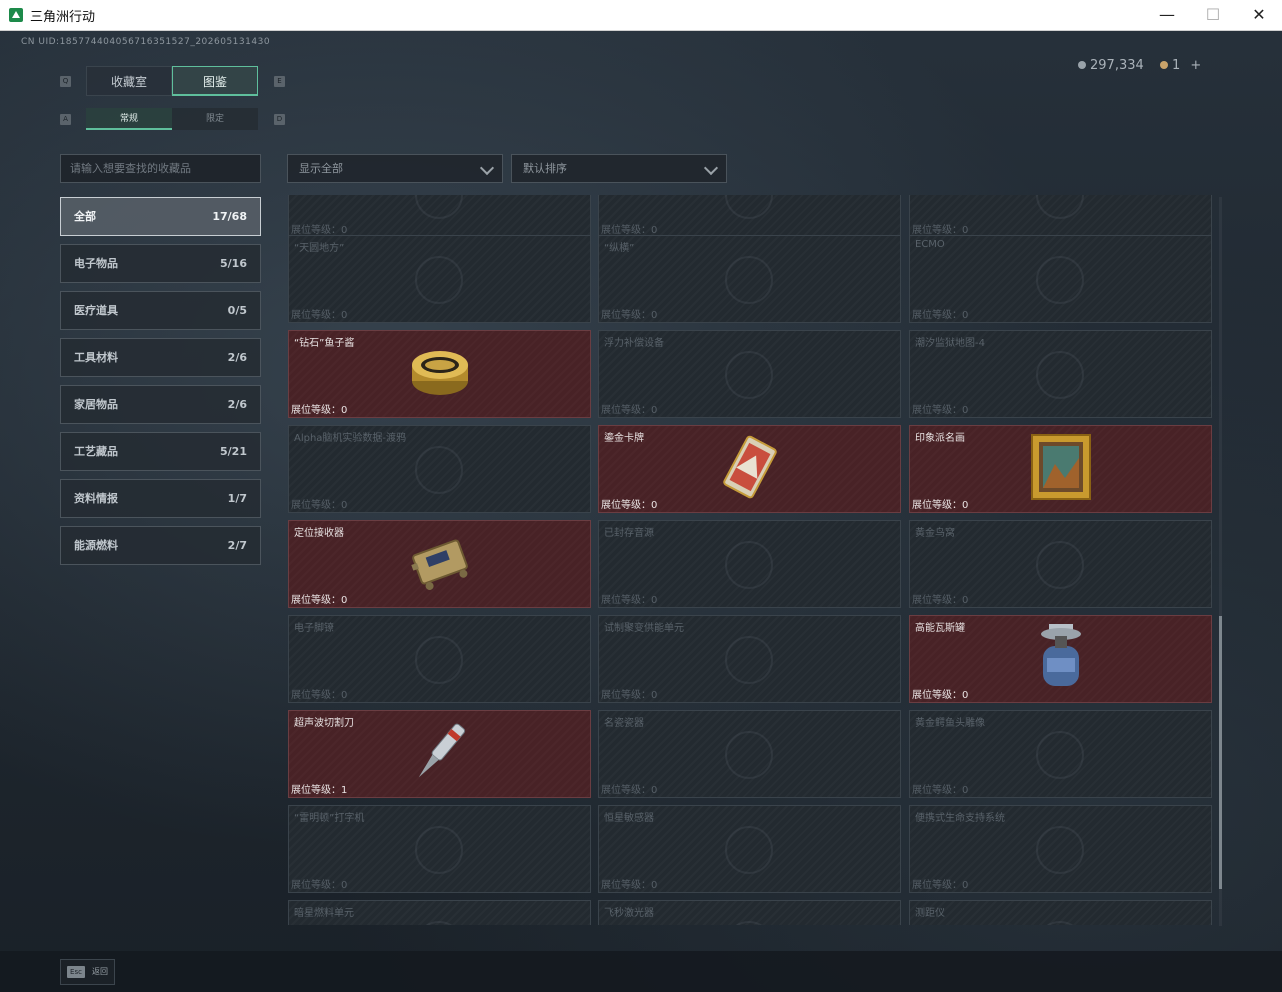 The width and height of the screenshot is (1282, 992). I want to click on collection-card: 印象派名画 展位等级：0, so click(1060, 469).